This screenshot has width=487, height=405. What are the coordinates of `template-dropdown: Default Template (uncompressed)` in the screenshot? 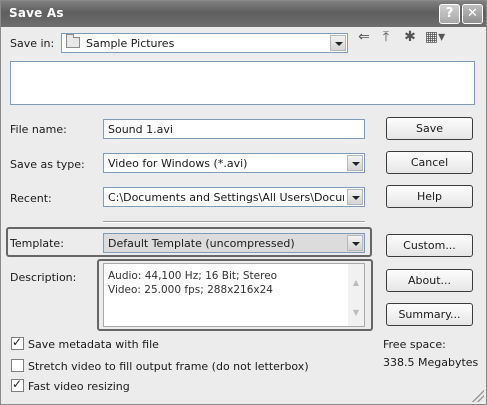 It's located at (234, 243).